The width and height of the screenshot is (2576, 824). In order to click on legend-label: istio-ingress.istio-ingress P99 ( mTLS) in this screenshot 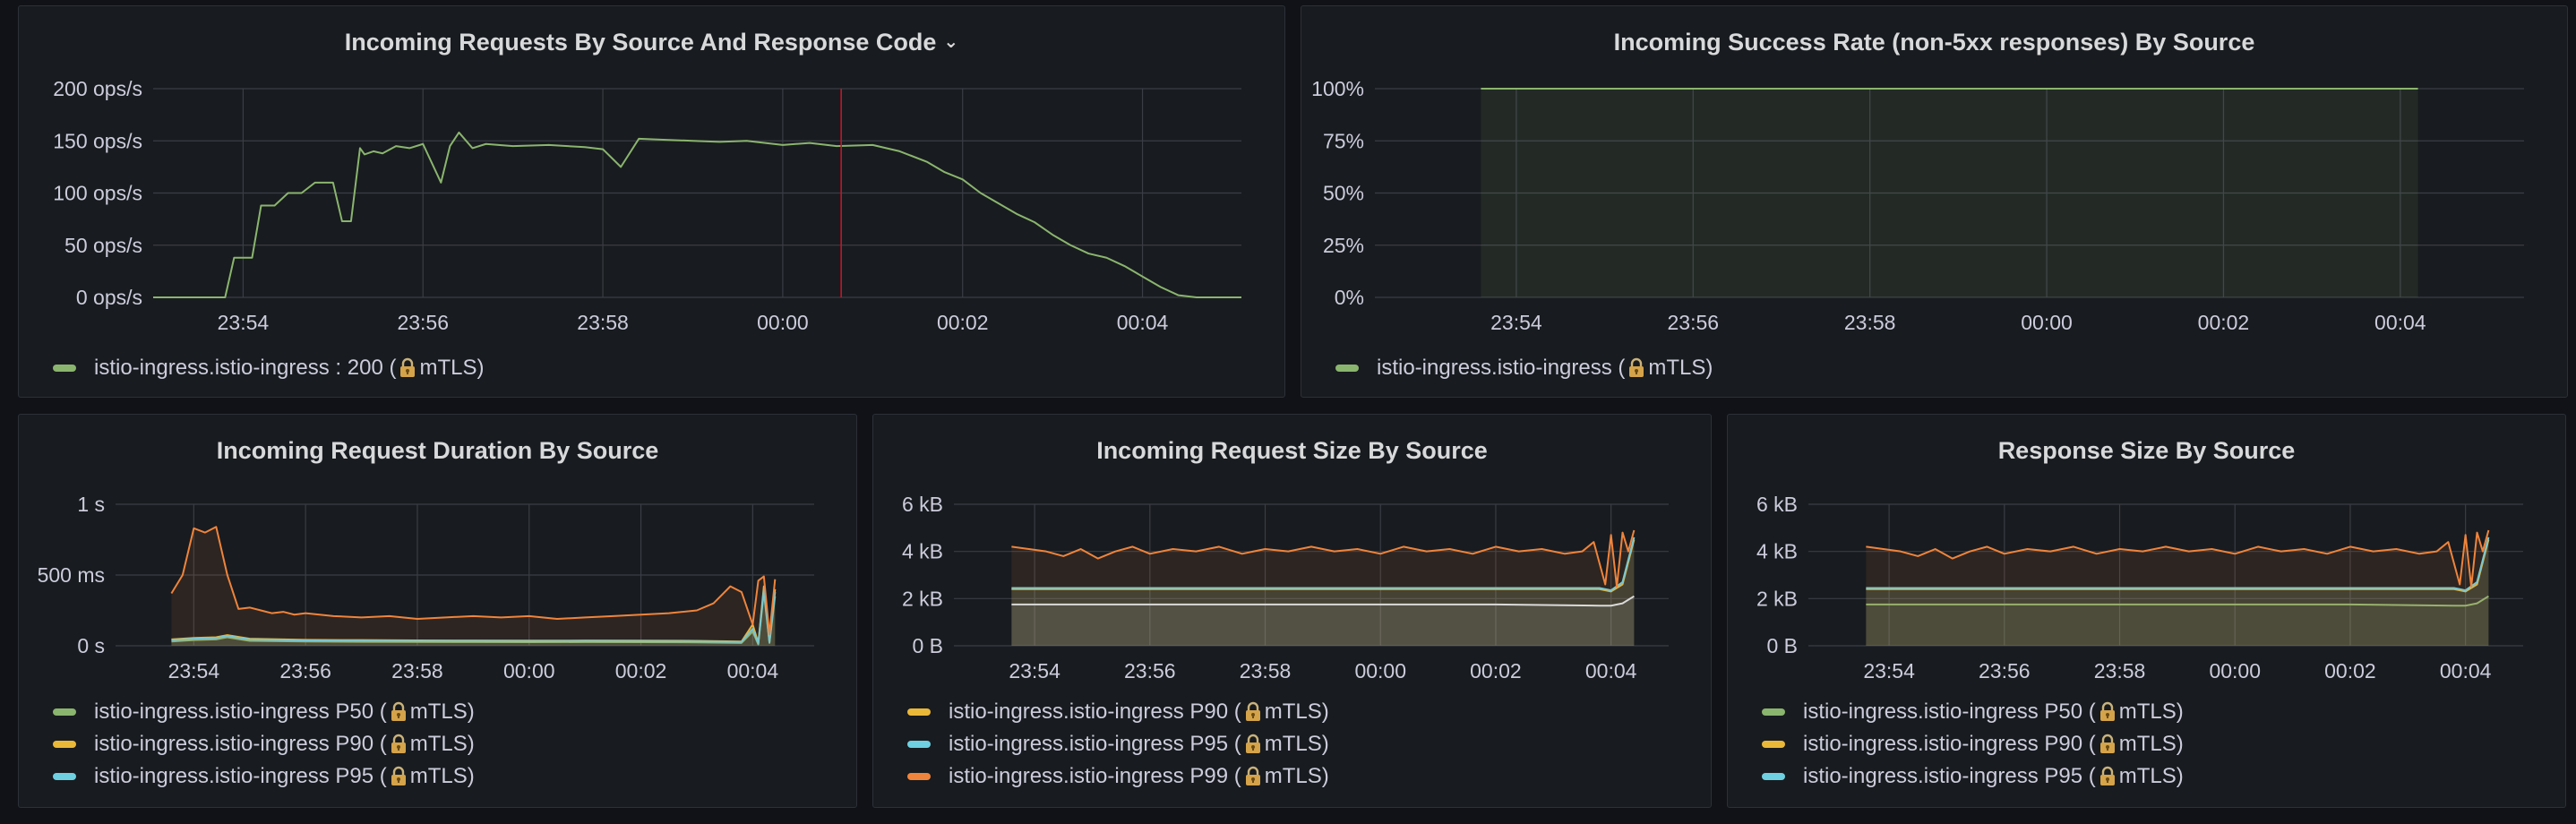, I will do `click(1139, 776)`.